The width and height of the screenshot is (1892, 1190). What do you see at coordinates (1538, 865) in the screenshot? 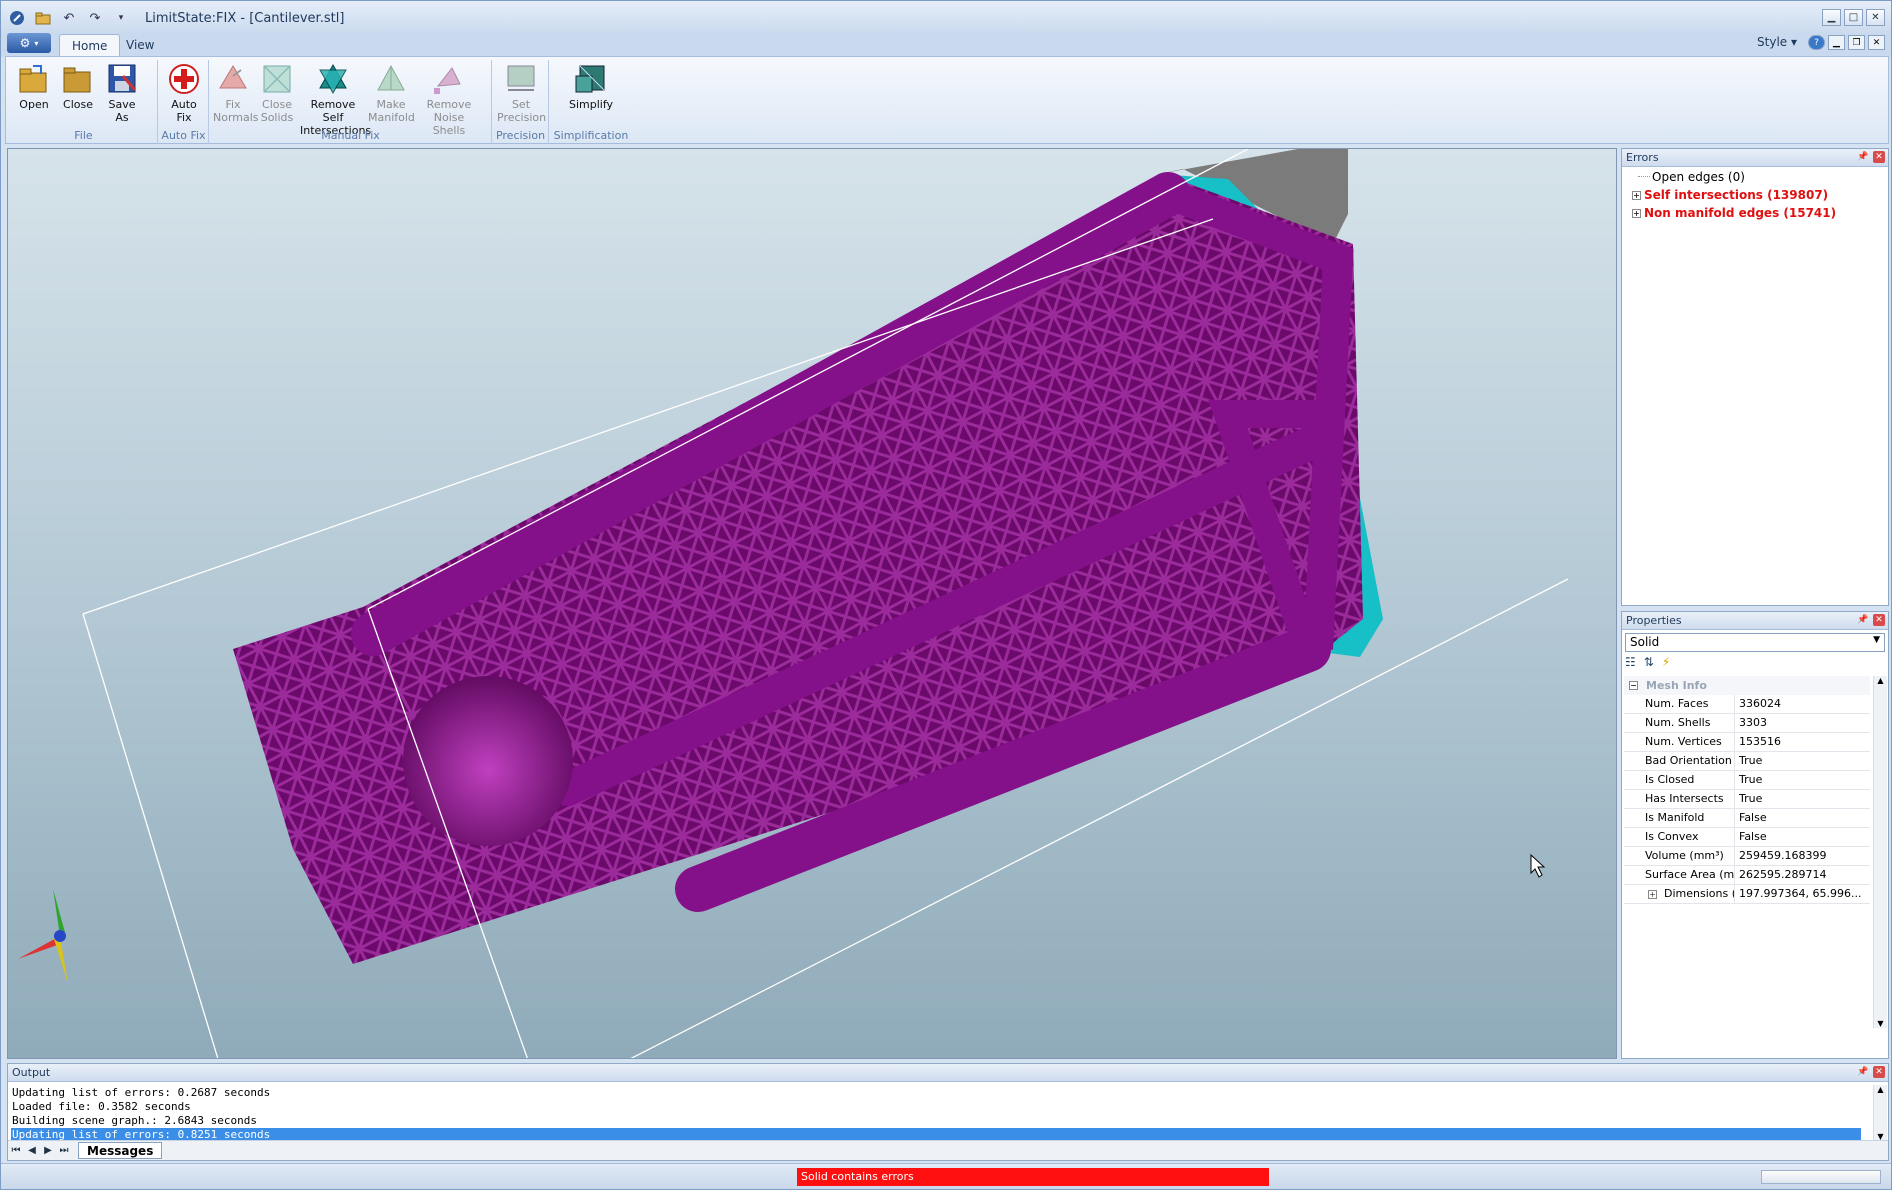
I see `mouse-cursor-icon` at bounding box center [1538, 865].